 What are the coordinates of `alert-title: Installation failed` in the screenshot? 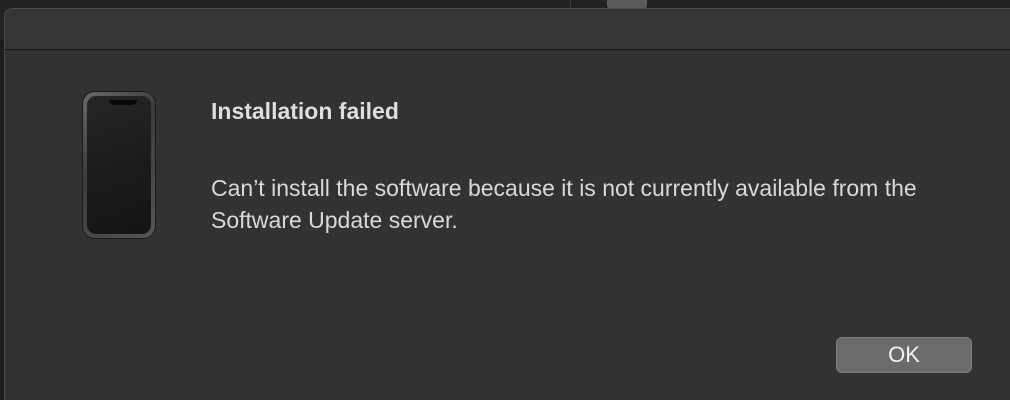 It's located at (305, 111).